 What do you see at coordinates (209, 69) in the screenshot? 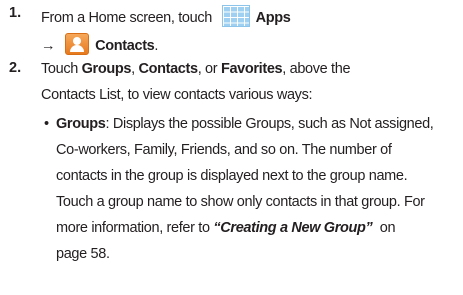
I see `or-text: , or` at bounding box center [209, 69].